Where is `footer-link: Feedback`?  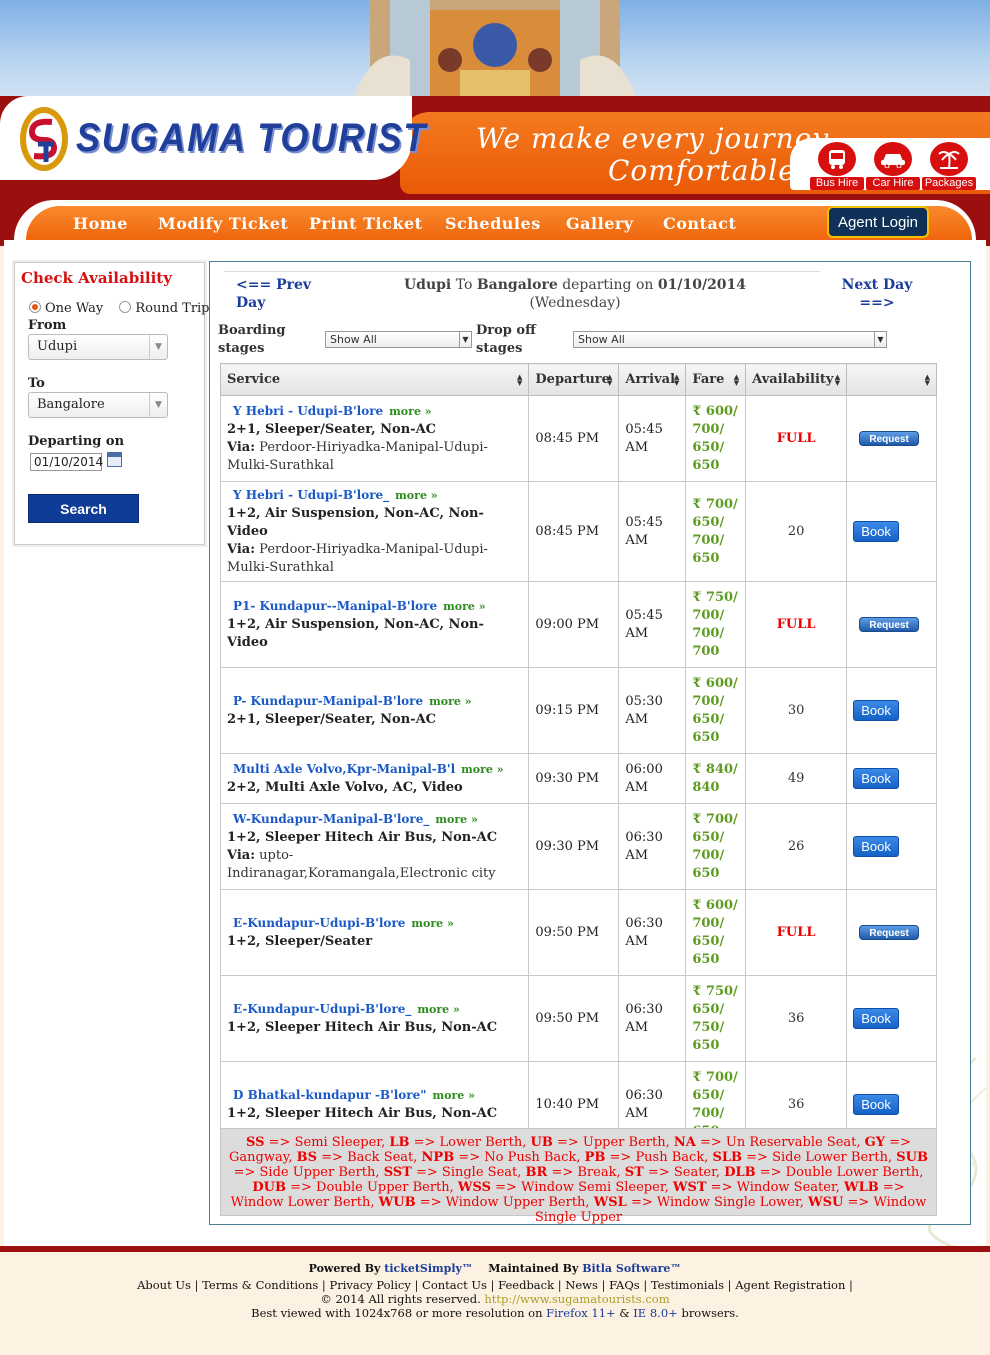
footer-link: Feedback is located at coordinates (526, 1285).